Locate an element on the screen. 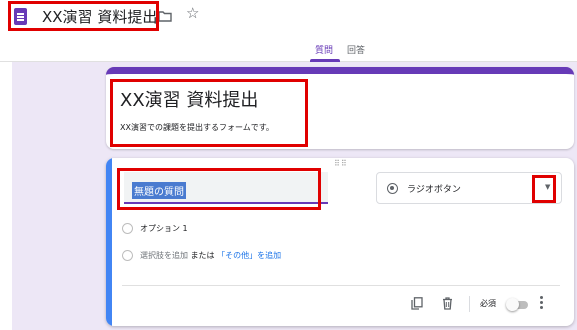 This screenshot has height=330, width=577. footer-divider is located at coordinates (469, 304).